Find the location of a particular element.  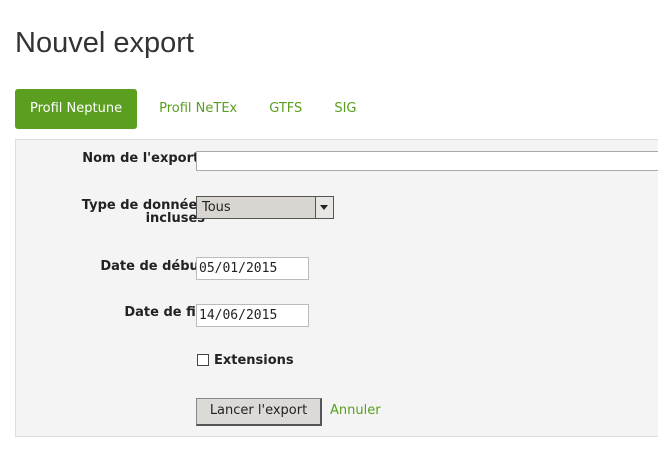

tab-profil-neptune: Profil Neptune is located at coordinates (76, 109).